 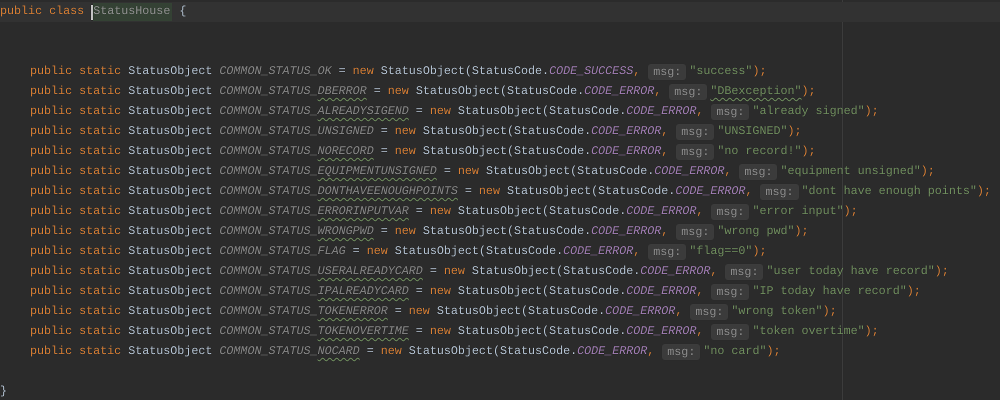 I want to click on field-name: COMMON_STATUS_UNSIGNED, so click(x=296, y=131).